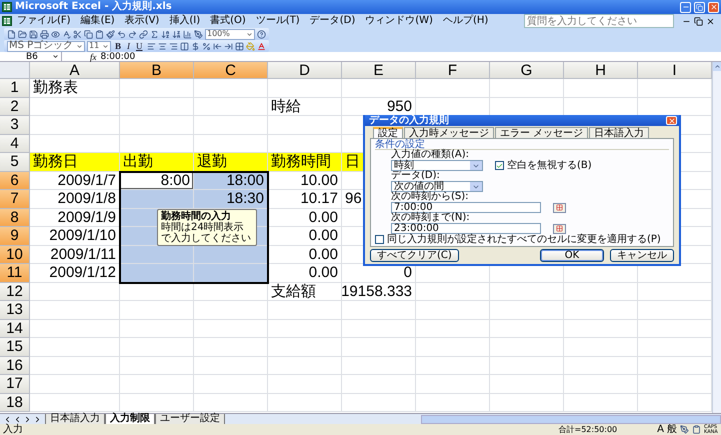 Image resolution: width=721 pixels, height=435 pixels. What do you see at coordinates (165, 34) in the screenshot?
I see `sort-ascending-icon` at bounding box center [165, 34].